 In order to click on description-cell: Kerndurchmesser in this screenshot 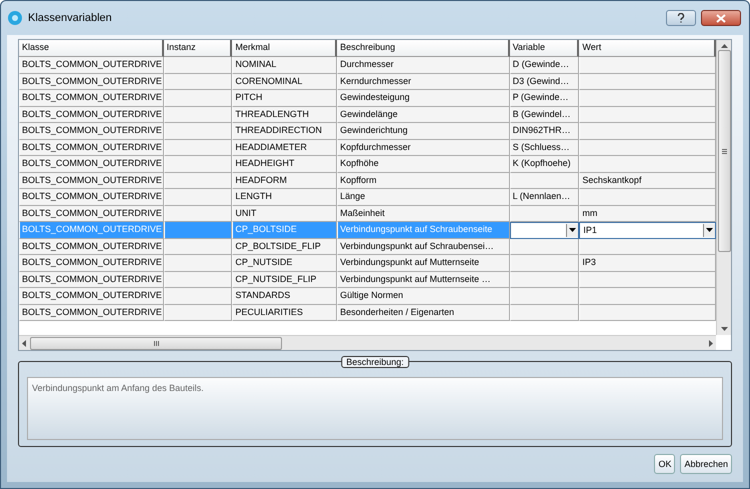, I will do `click(423, 82)`.